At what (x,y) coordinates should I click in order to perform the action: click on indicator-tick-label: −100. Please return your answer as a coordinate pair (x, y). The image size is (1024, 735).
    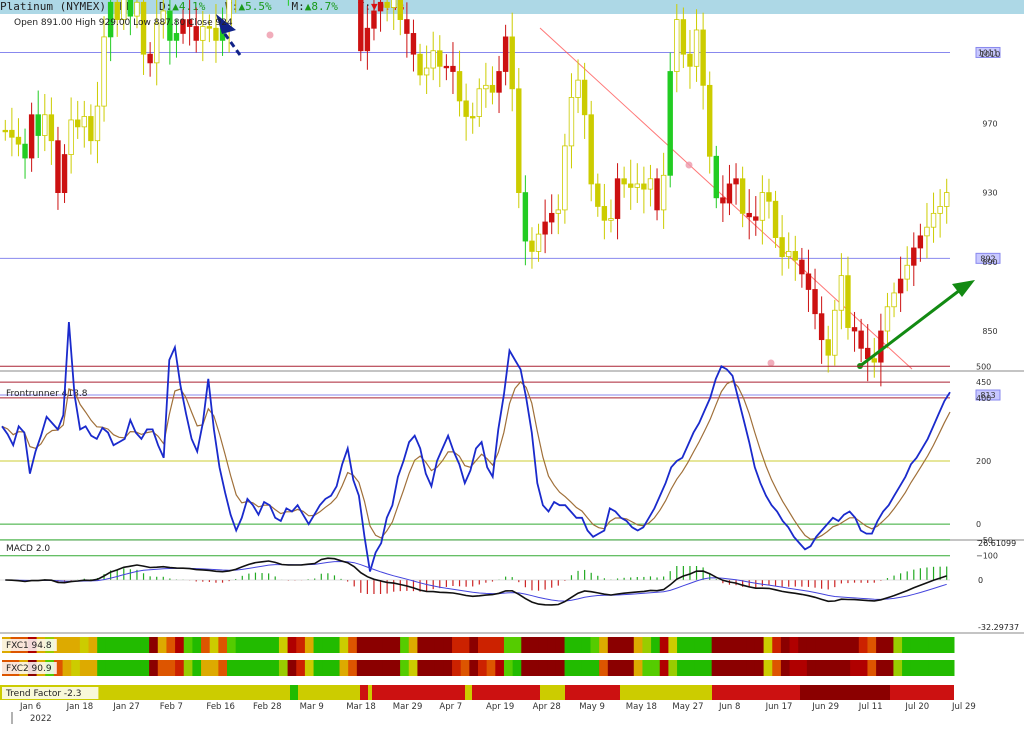
    Looking at the image, I should click on (987, 556).